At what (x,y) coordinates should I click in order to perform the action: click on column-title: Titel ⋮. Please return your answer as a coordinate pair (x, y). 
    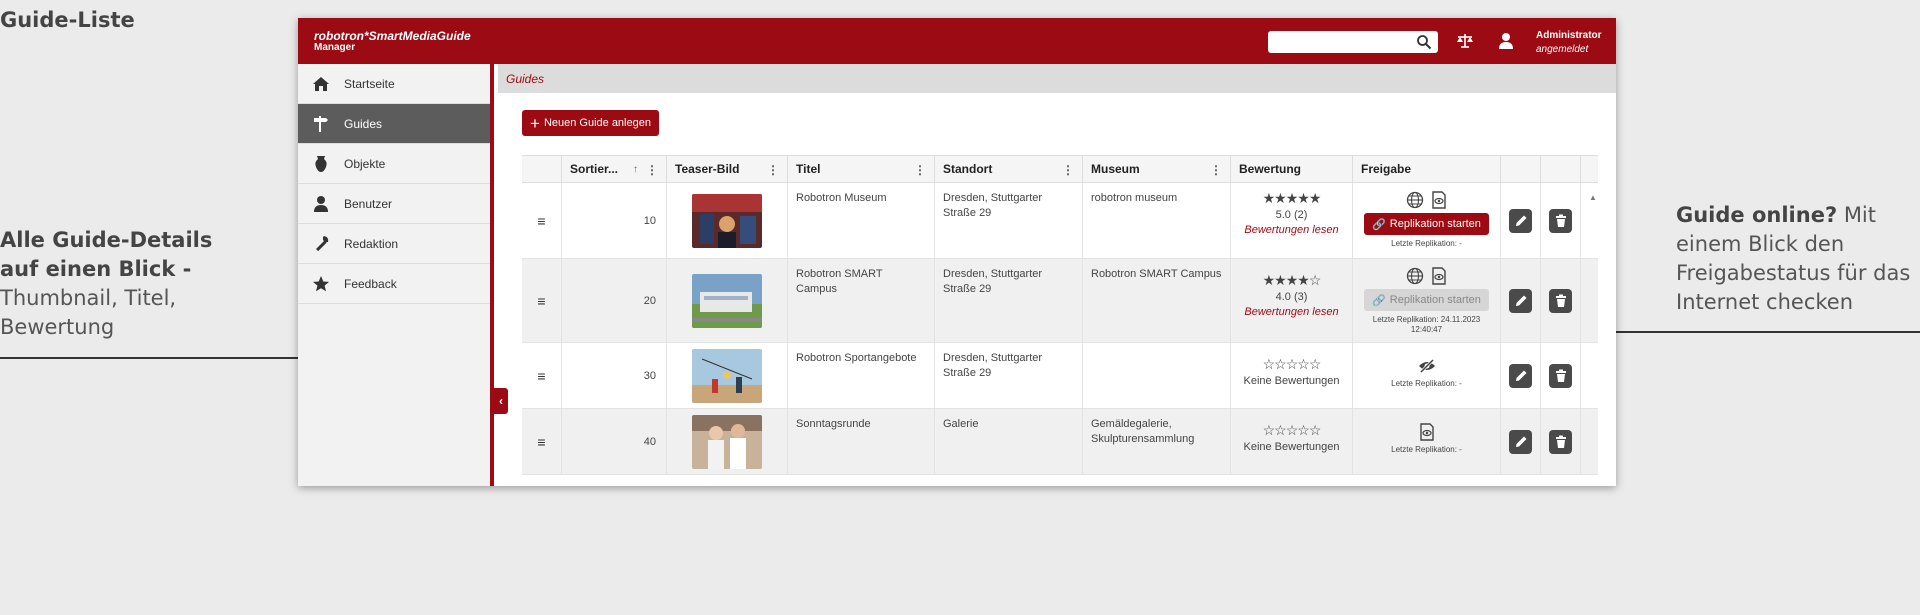
    Looking at the image, I should click on (861, 169).